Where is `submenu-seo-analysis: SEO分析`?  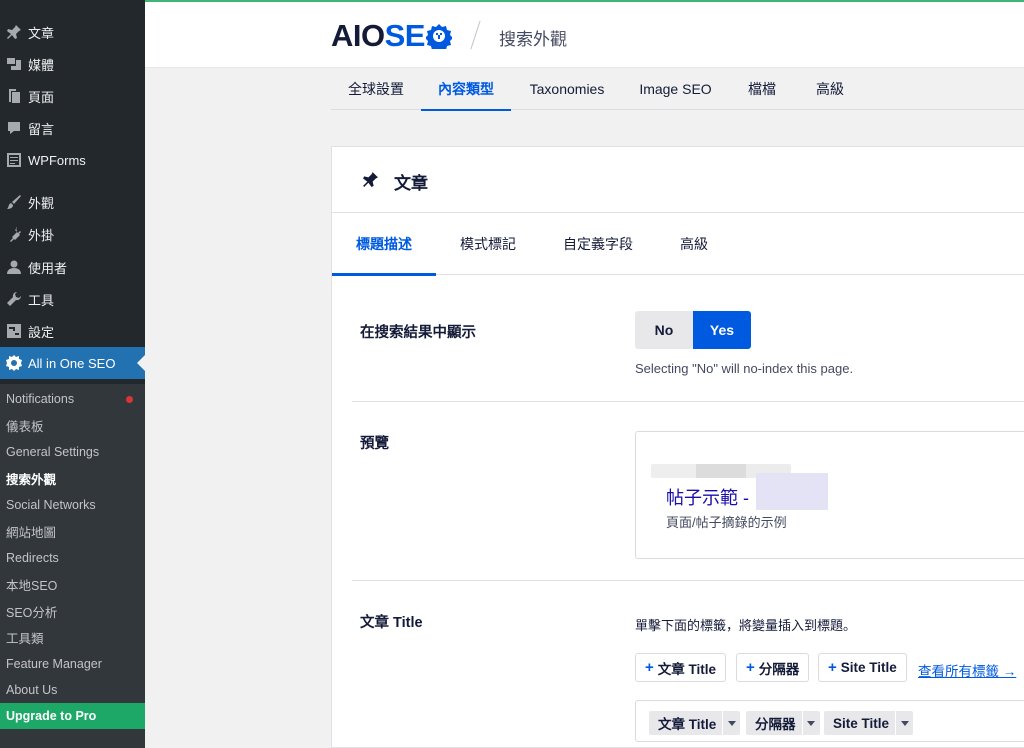 submenu-seo-analysis: SEO分析 is located at coordinates (72, 611).